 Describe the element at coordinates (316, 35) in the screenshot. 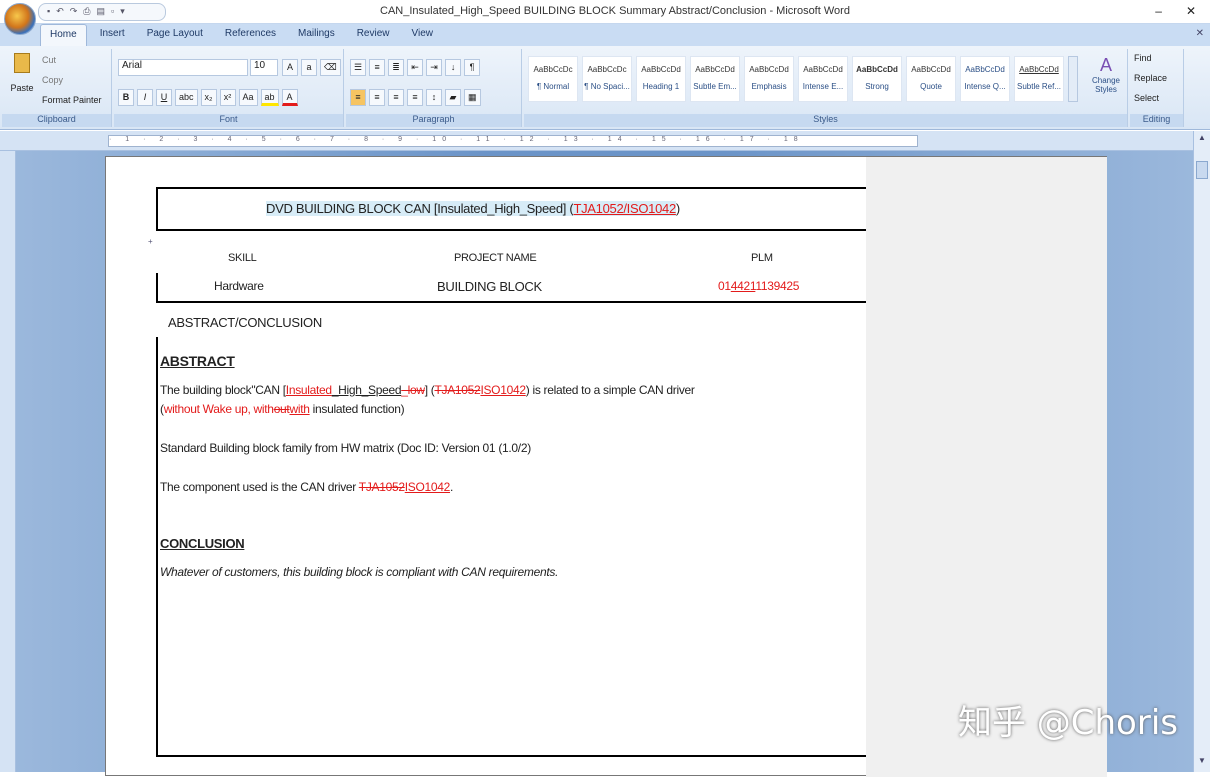

I see `tab-mailings: Mailings` at that location.